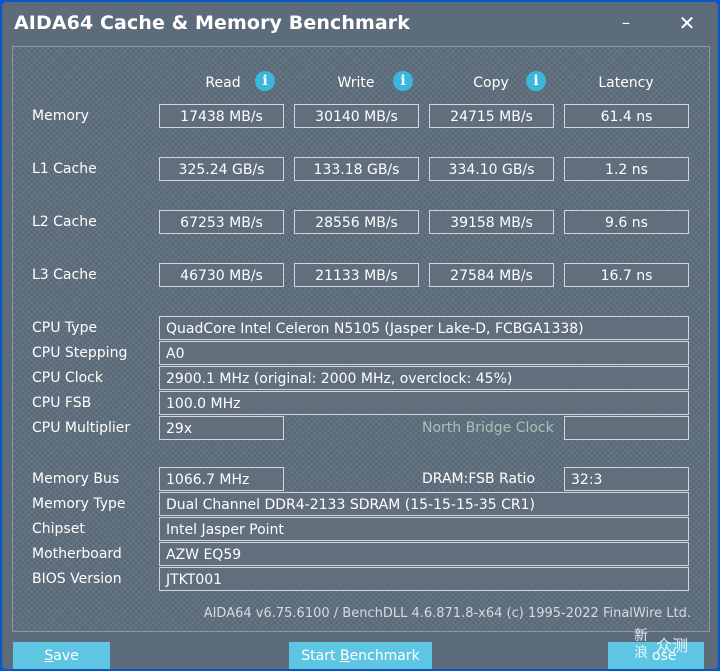 The height and width of the screenshot is (671, 720). I want to click on l3-write-value: 21133 MB/s, so click(356, 275).